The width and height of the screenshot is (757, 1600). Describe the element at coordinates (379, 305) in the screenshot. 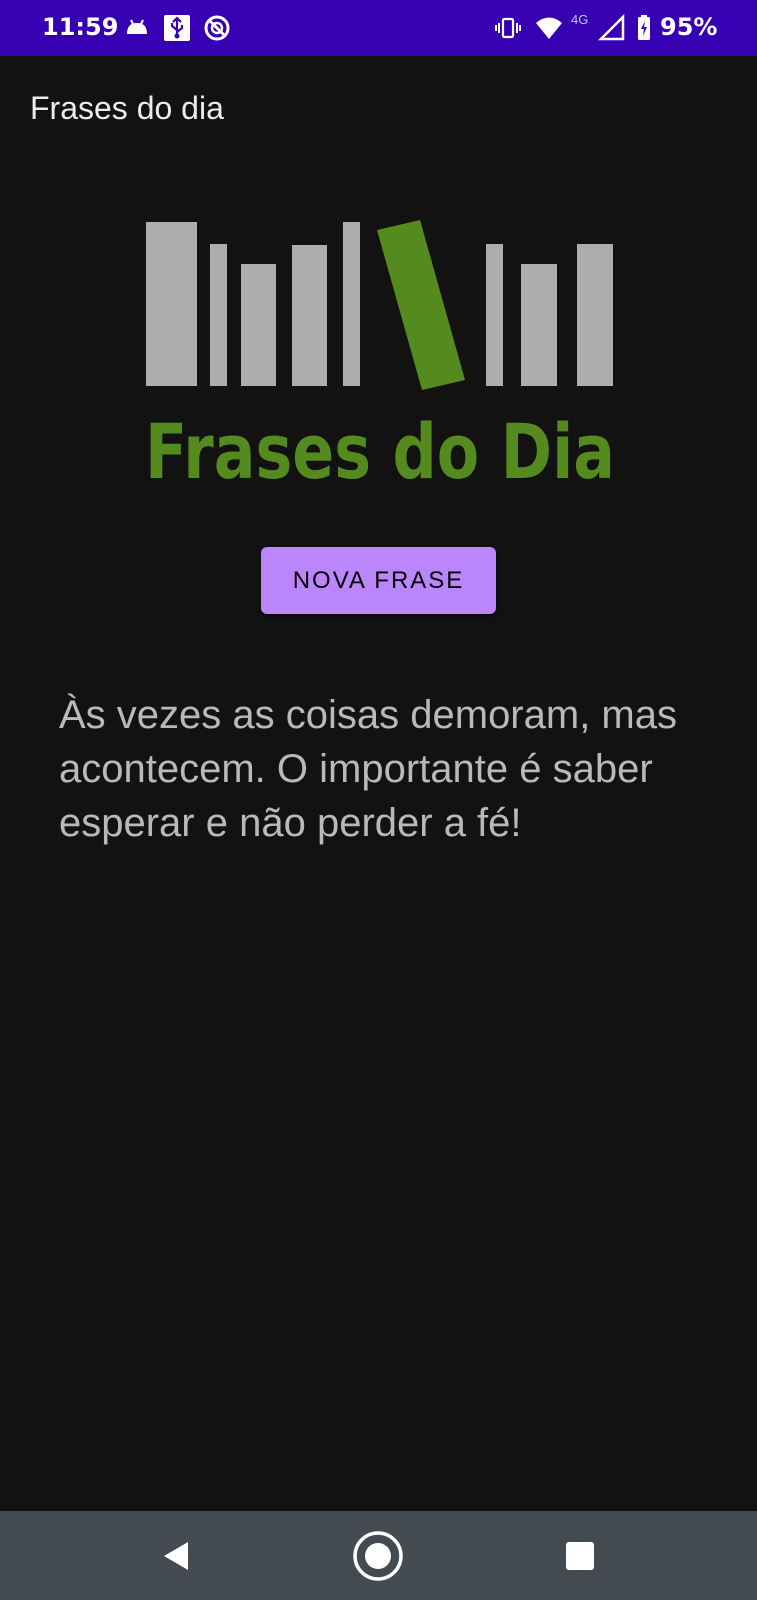

I see `logo-books` at that location.